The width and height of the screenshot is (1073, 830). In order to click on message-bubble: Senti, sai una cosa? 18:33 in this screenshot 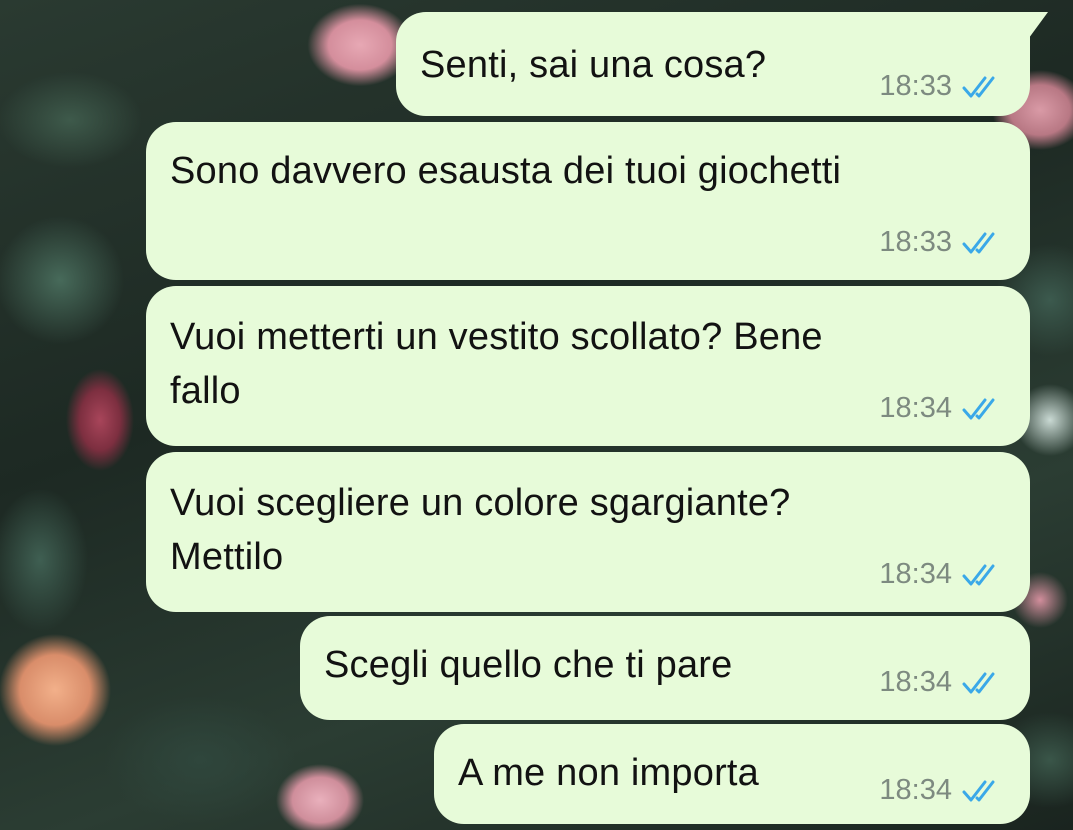, I will do `click(722, 64)`.